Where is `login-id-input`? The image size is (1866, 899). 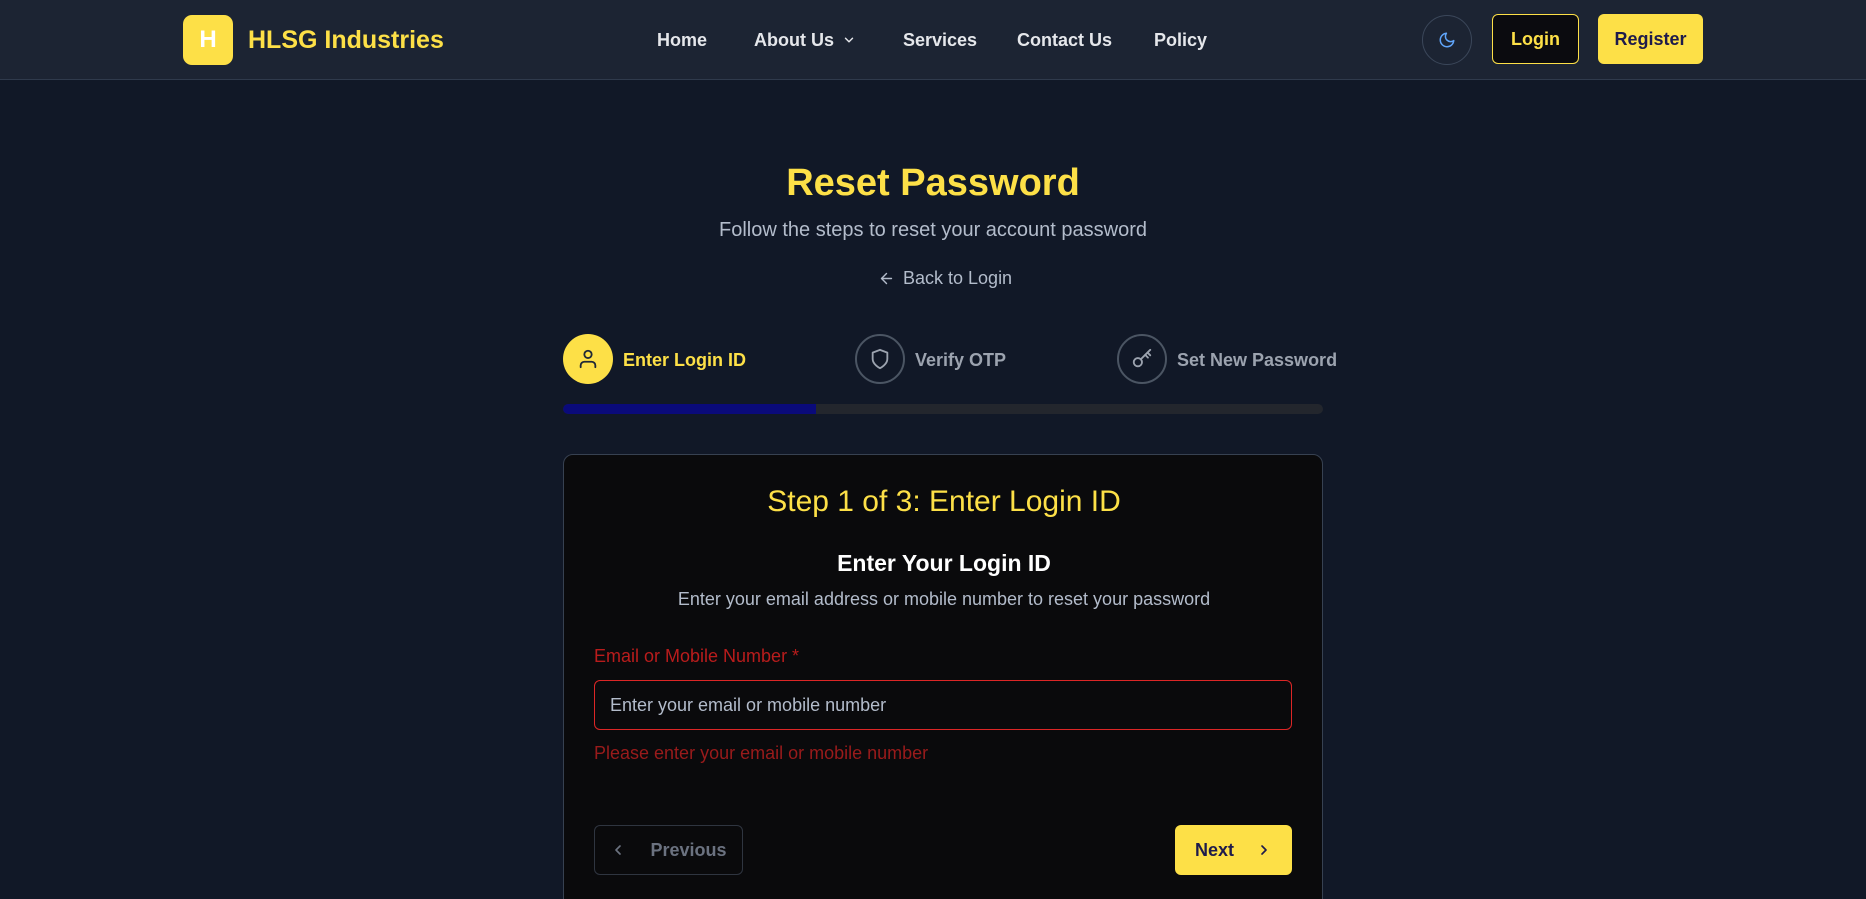
login-id-input is located at coordinates (943, 705).